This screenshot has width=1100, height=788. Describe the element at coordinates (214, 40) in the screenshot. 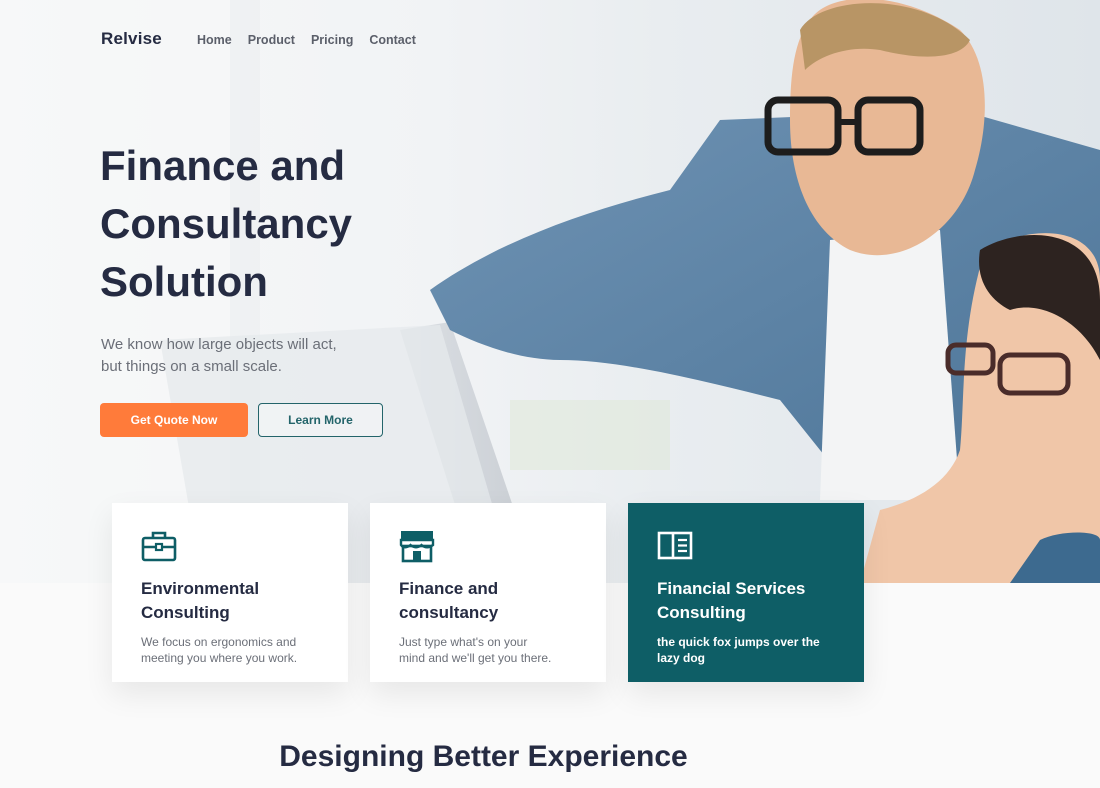

I see `nav-home-link: Home` at that location.